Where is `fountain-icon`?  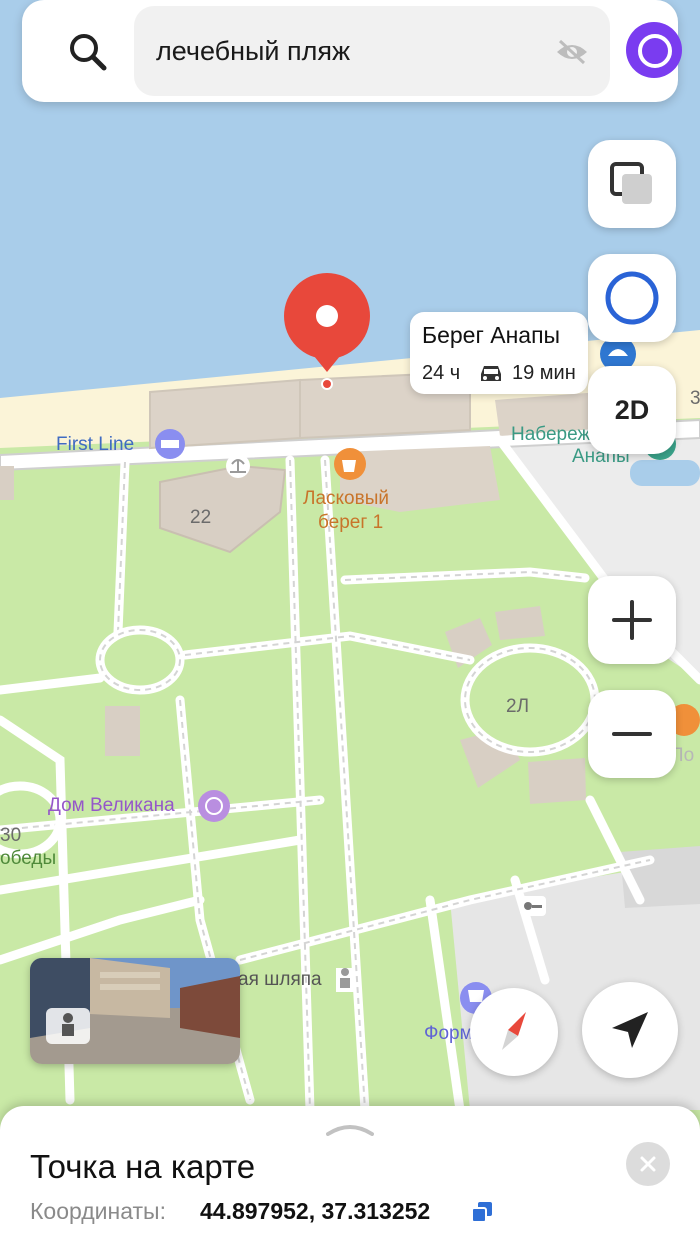
fountain-icon is located at coordinates (238, 466).